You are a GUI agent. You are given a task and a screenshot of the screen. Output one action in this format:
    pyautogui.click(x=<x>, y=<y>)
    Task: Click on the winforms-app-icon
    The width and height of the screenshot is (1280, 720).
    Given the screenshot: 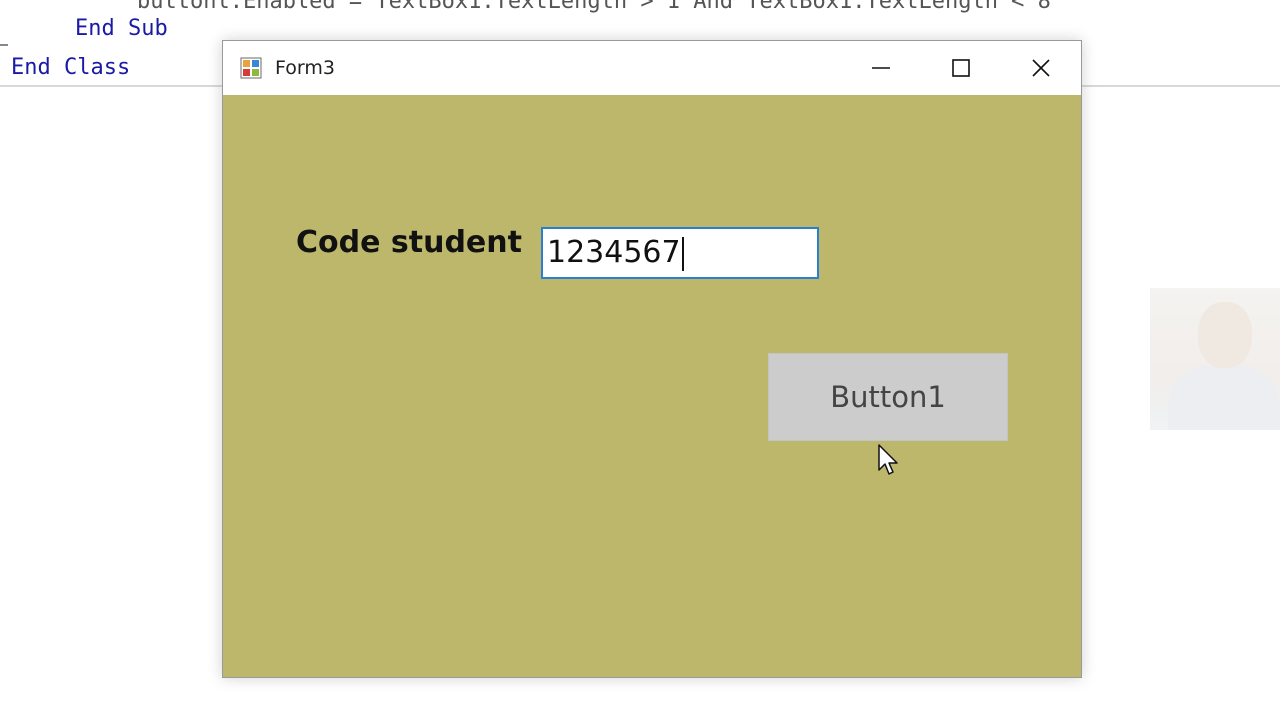 What is the action you would take?
    pyautogui.click(x=251, y=68)
    